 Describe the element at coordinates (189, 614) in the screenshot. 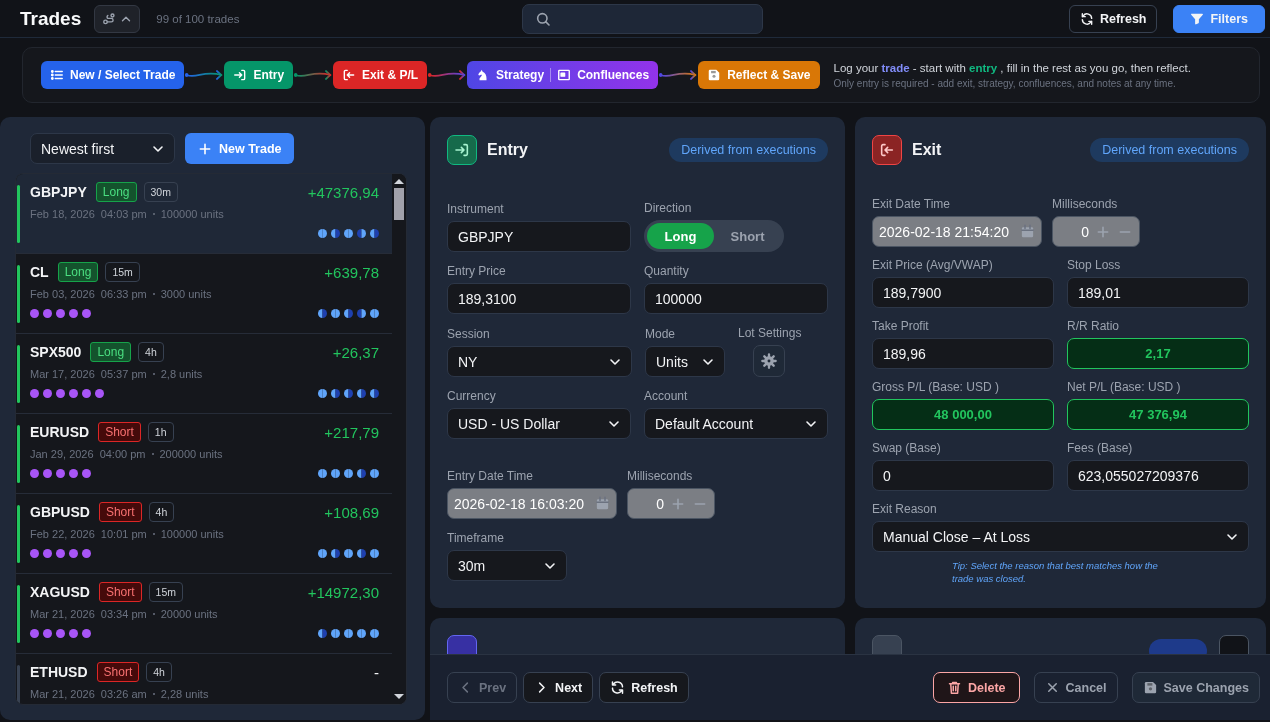

I see `trade-units: 20000 units` at that location.